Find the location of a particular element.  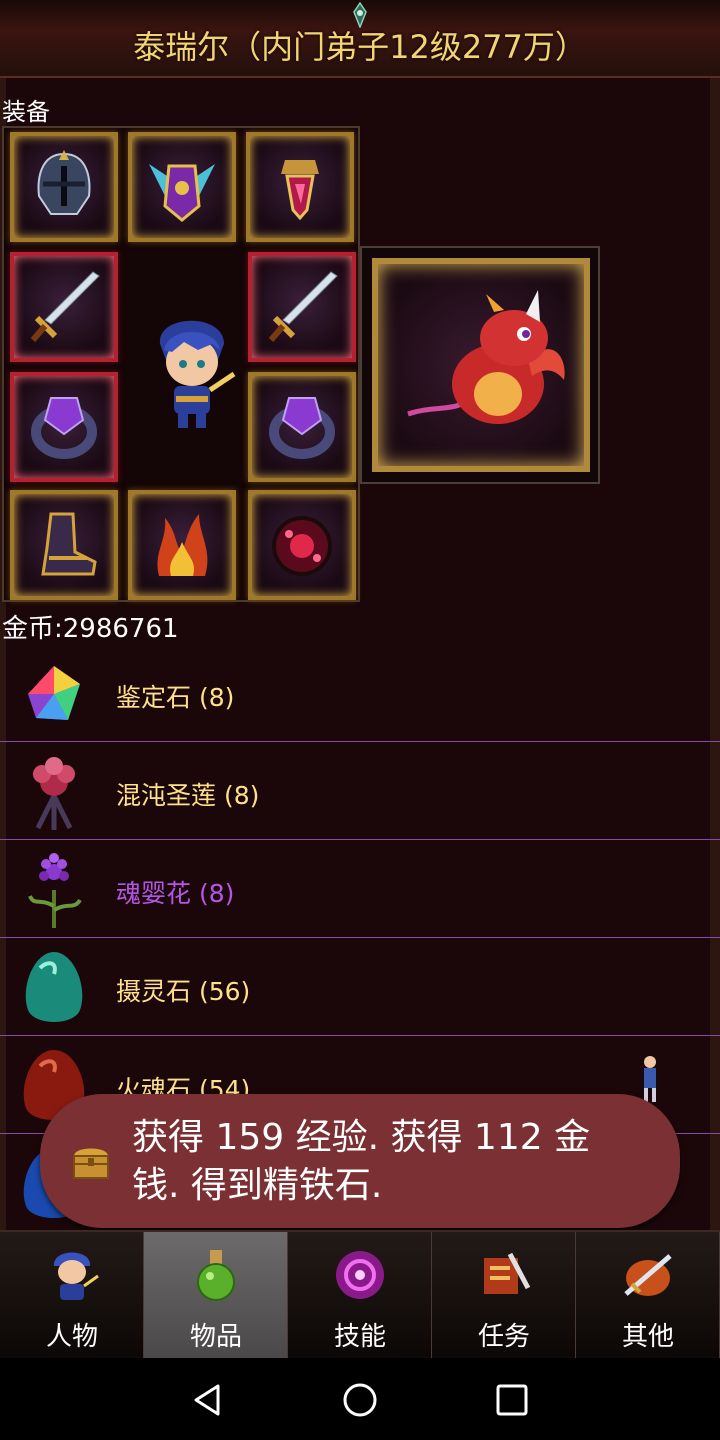

belt-slot is located at coordinates (182, 545).